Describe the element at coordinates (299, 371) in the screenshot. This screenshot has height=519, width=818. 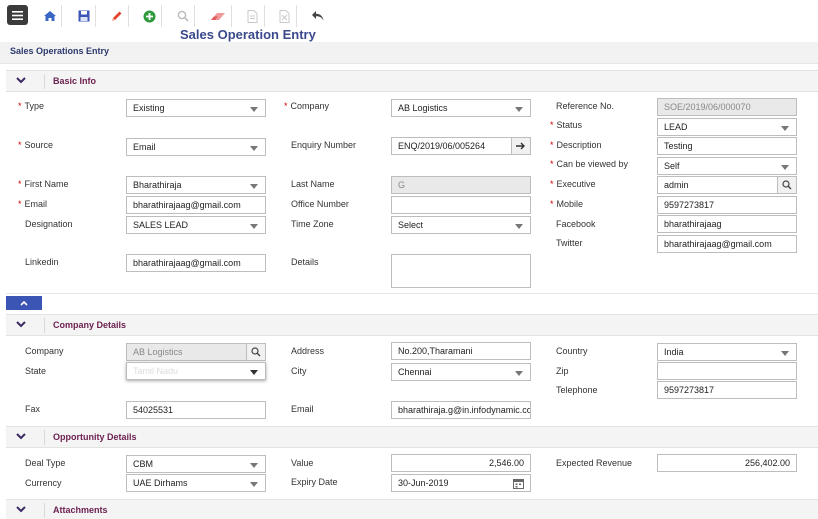
I see `city-label: City` at that location.